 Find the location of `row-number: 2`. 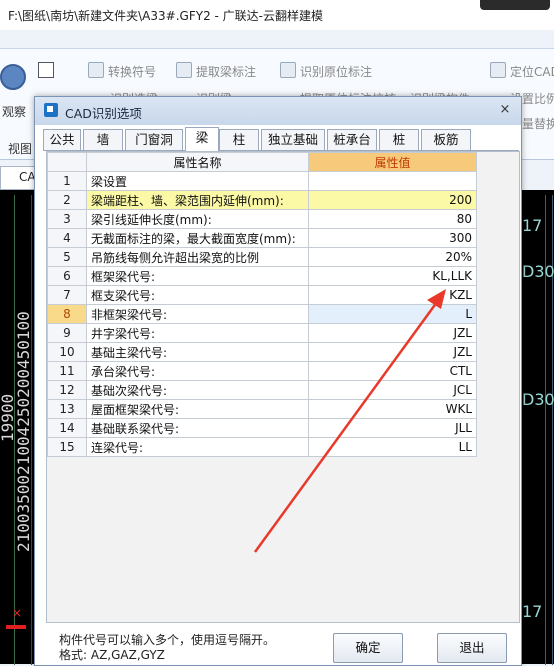

row-number: 2 is located at coordinates (67, 200).